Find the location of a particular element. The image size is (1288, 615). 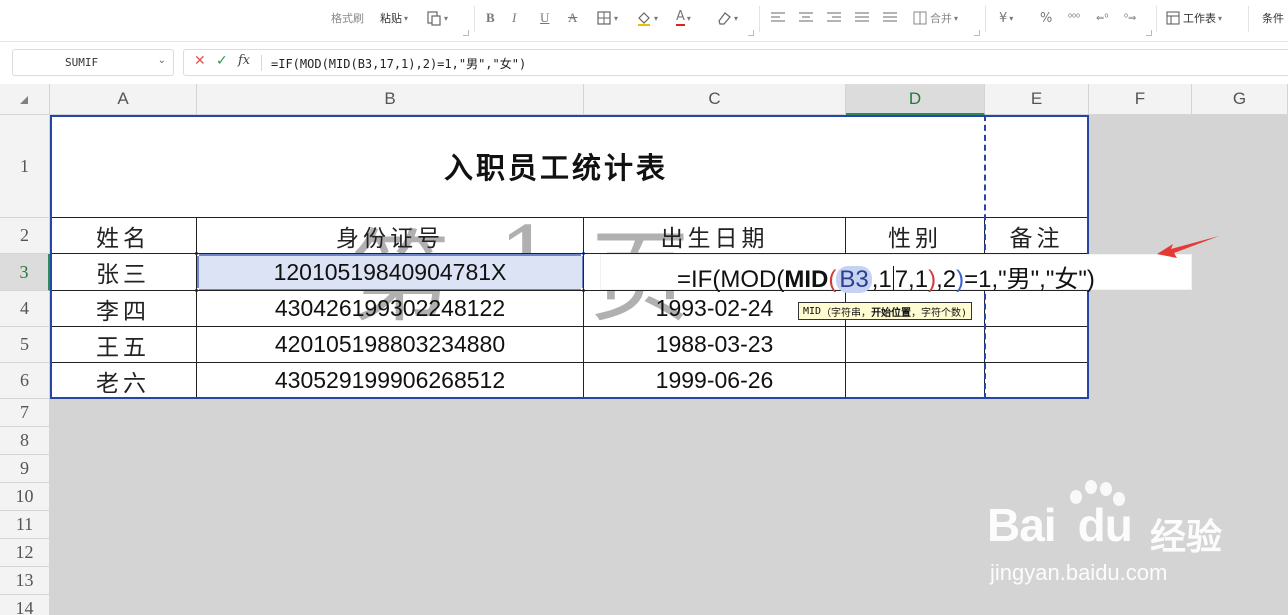

select-all-button is located at coordinates (25, 99).